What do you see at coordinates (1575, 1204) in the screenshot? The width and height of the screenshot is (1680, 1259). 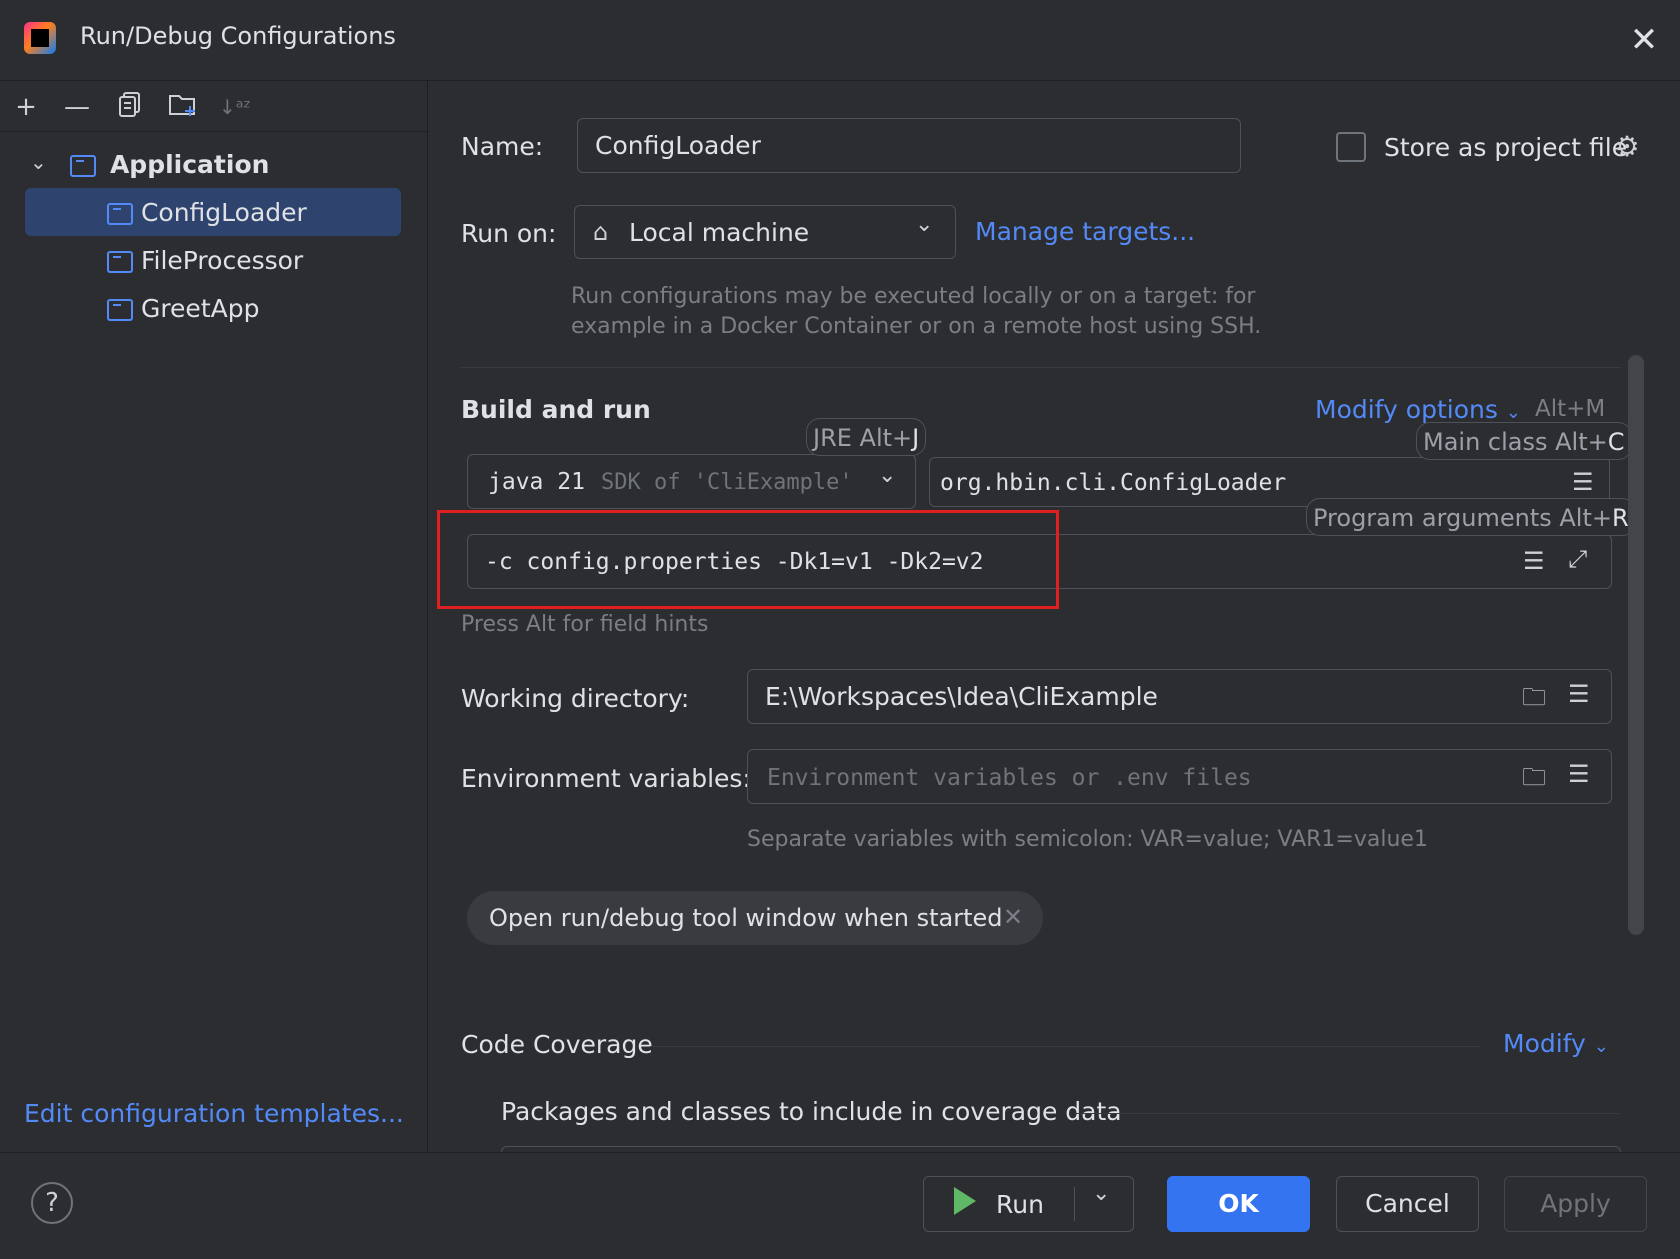 I see `apply-button: Apply` at bounding box center [1575, 1204].